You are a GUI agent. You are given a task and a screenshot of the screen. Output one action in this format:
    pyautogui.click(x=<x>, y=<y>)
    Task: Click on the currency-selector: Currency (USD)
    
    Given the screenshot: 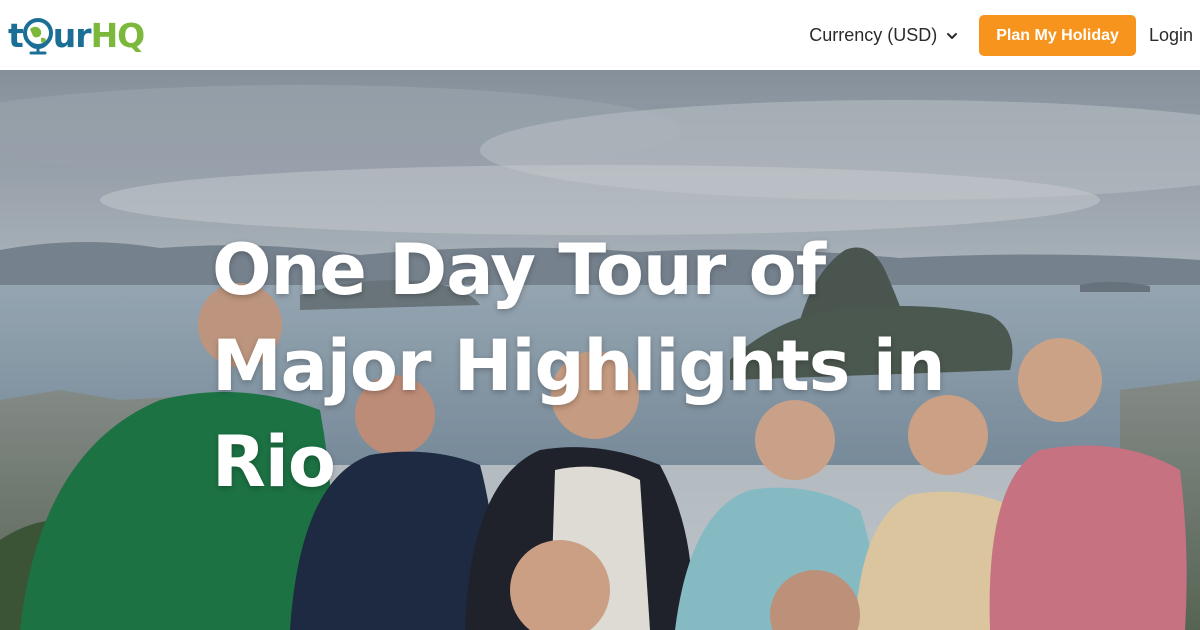 What is the action you would take?
    pyautogui.click(x=883, y=35)
    